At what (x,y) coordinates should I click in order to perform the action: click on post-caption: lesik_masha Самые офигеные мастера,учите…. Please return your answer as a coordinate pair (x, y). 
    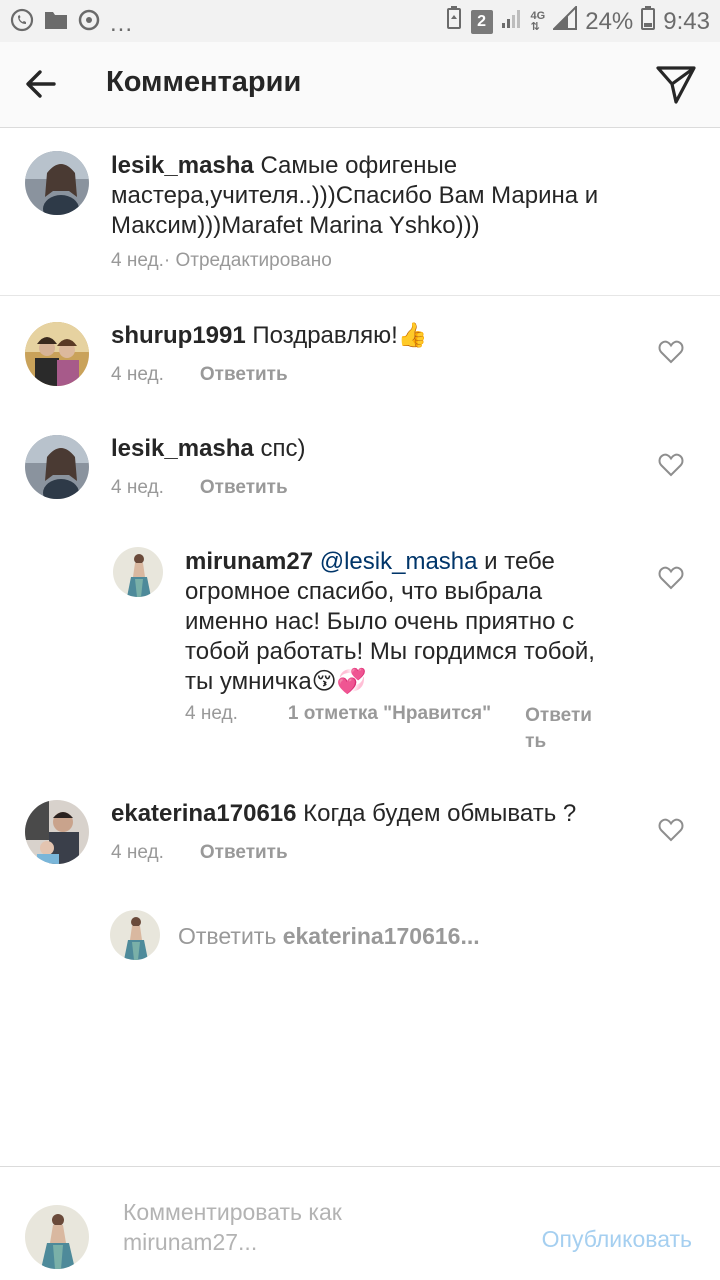
    Looking at the image, I should click on (360, 212).